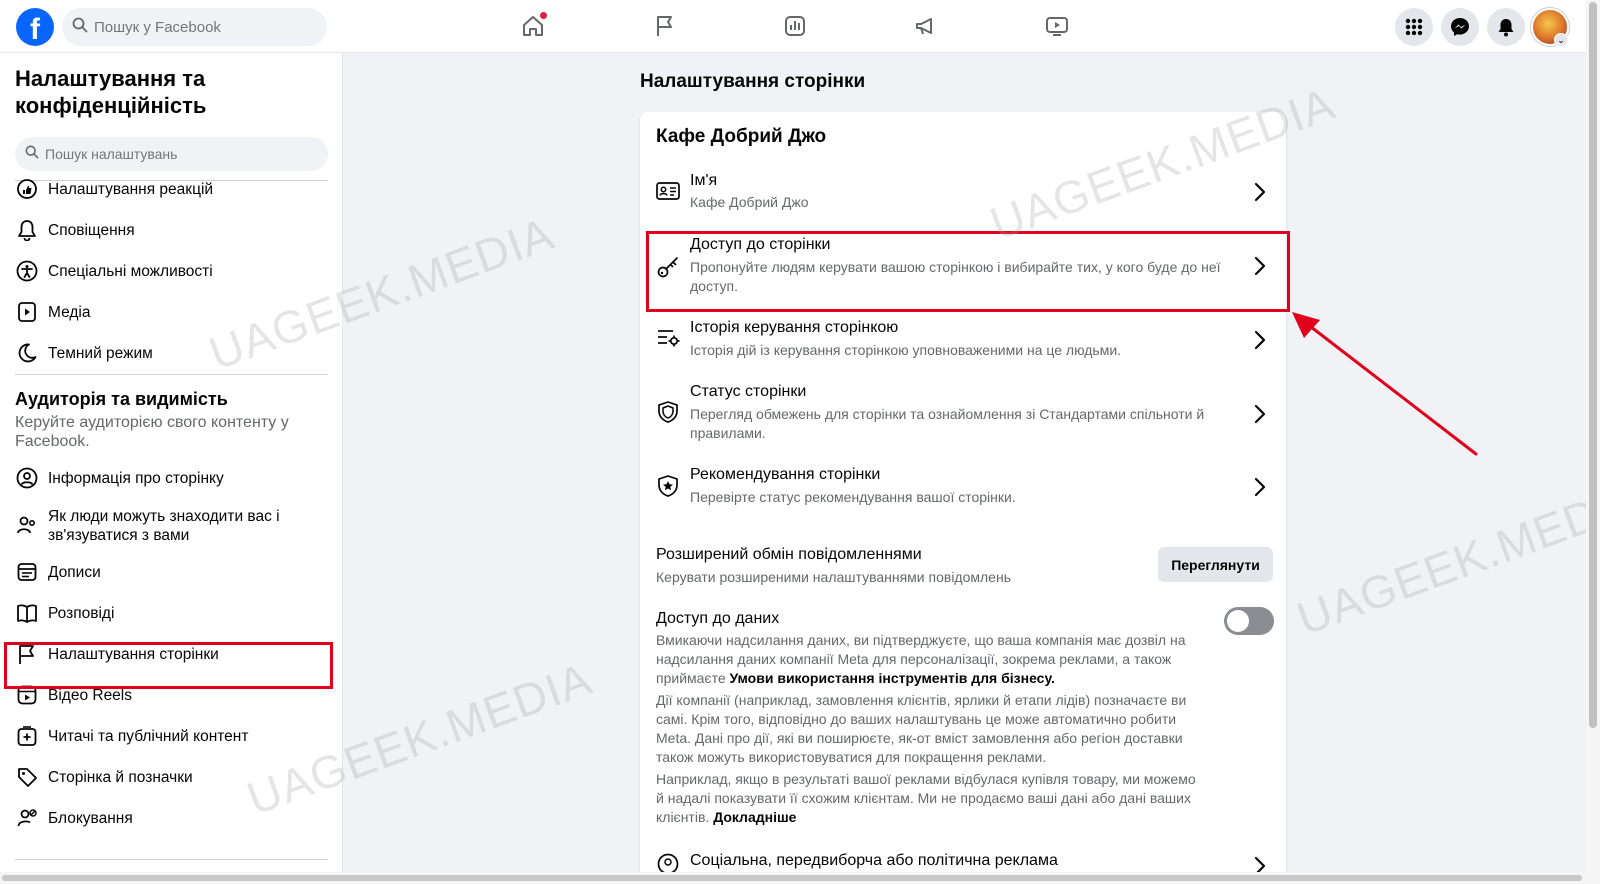 This screenshot has width=1600, height=884. Describe the element at coordinates (668, 191) in the screenshot. I see `id-card-icon` at that location.